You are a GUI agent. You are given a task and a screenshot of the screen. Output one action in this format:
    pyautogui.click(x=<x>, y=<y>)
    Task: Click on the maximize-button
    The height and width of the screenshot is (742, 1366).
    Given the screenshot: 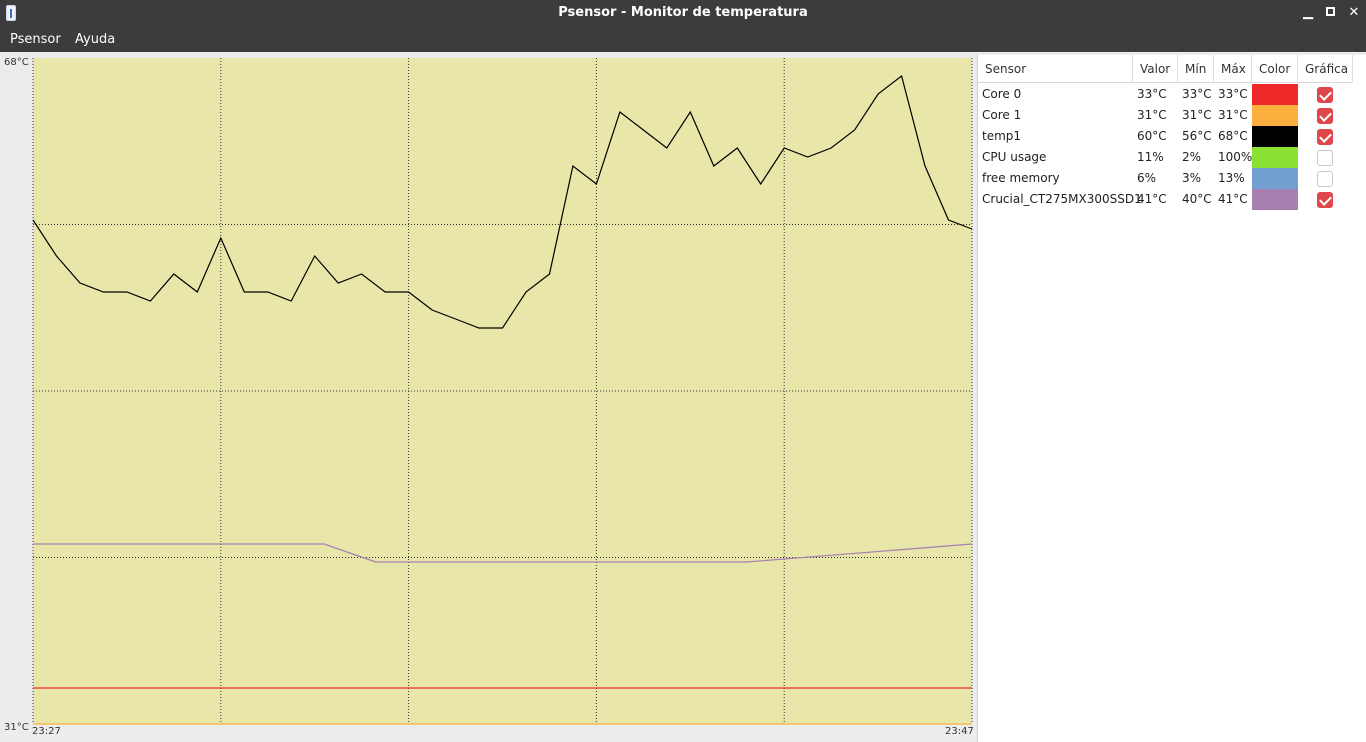 What is the action you would take?
    pyautogui.click(x=1330, y=13)
    